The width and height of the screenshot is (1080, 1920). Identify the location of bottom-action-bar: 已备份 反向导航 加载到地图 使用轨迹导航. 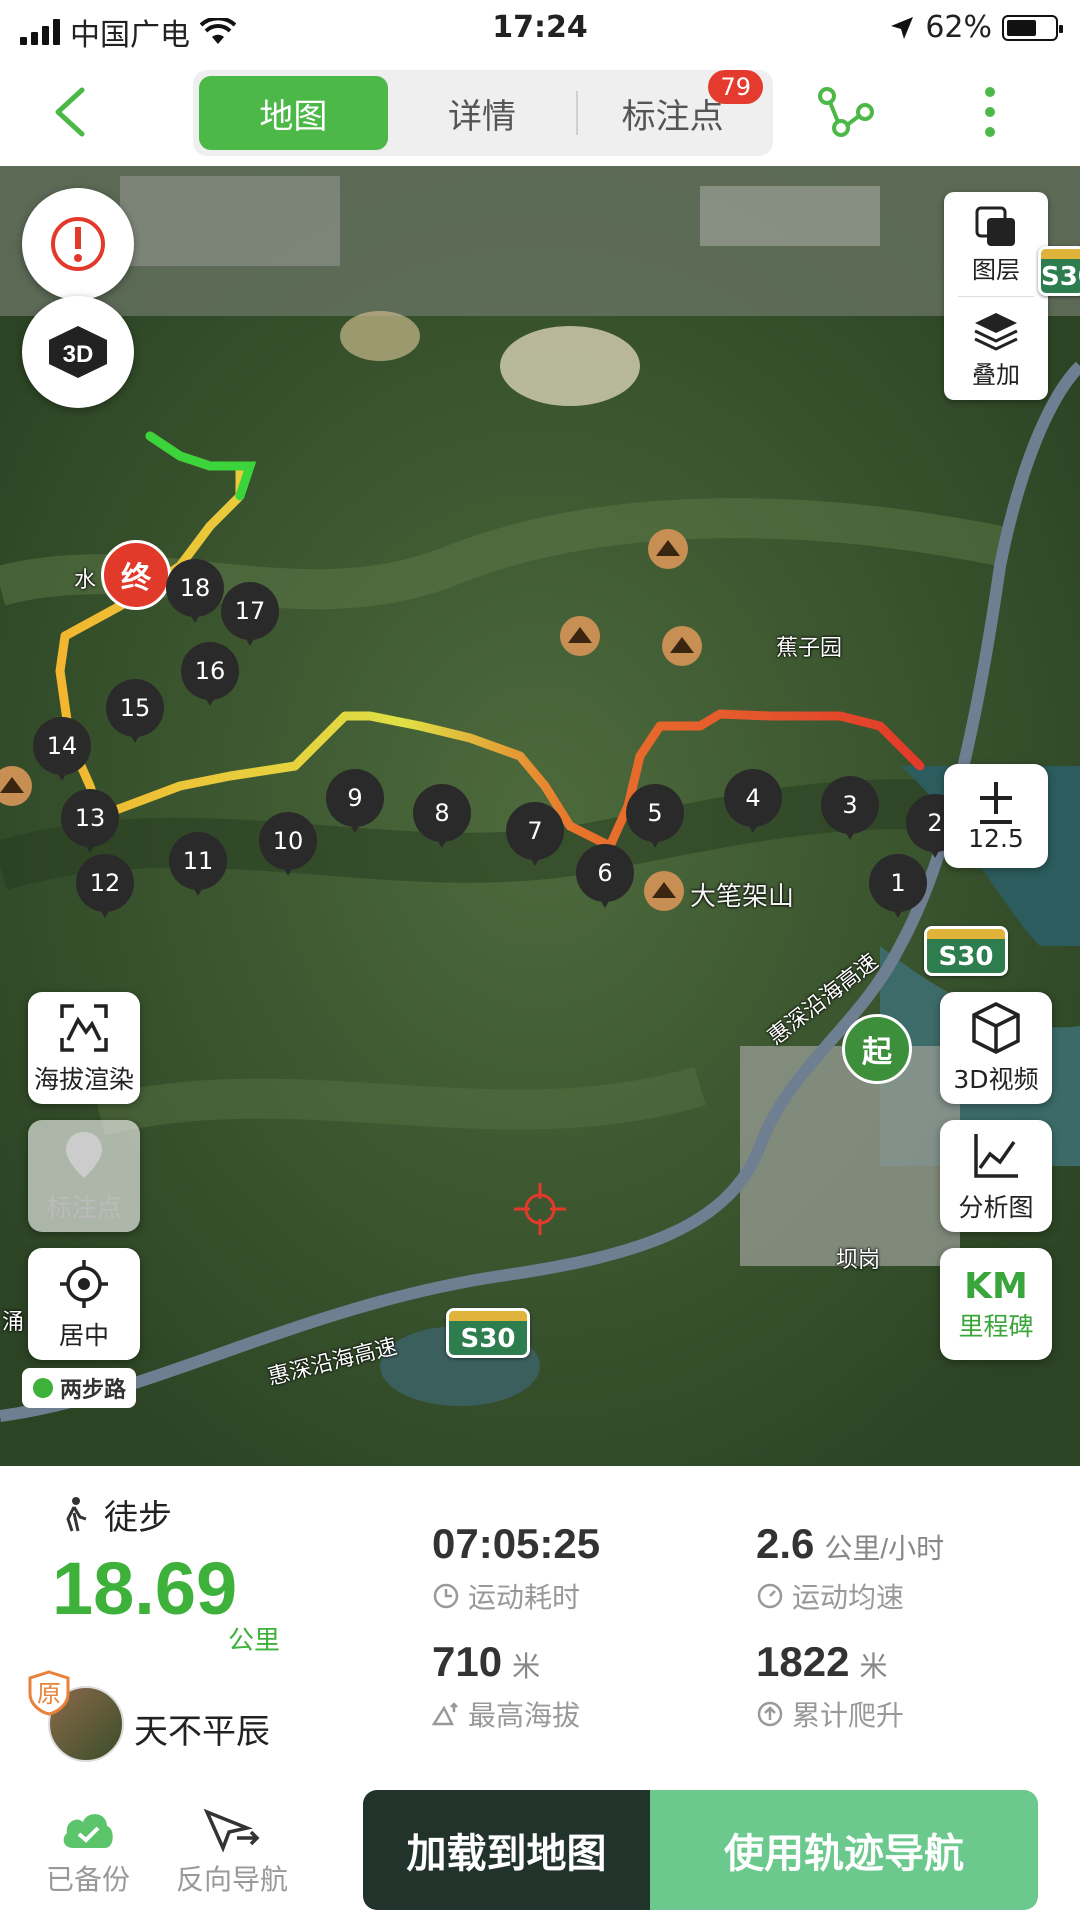
(540, 1855).